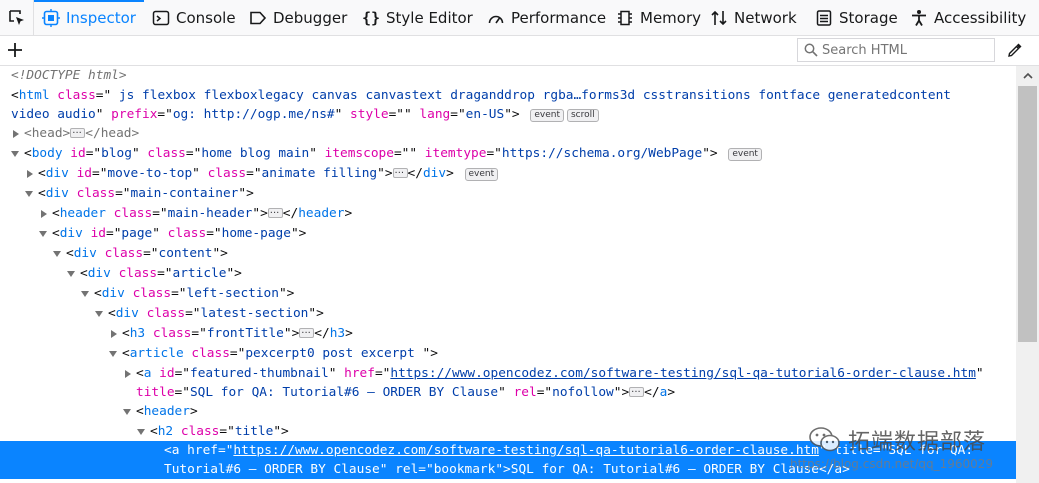  Describe the element at coordinates (272, 469) in the screenshot. I see `attr-value: Tutorial#6 – ORDER BY Clause` at that location.